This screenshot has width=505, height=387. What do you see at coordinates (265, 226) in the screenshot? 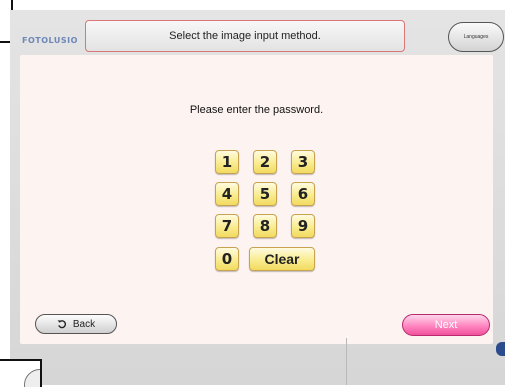
I see `key-8: 8` at bounding box center [265, 226].